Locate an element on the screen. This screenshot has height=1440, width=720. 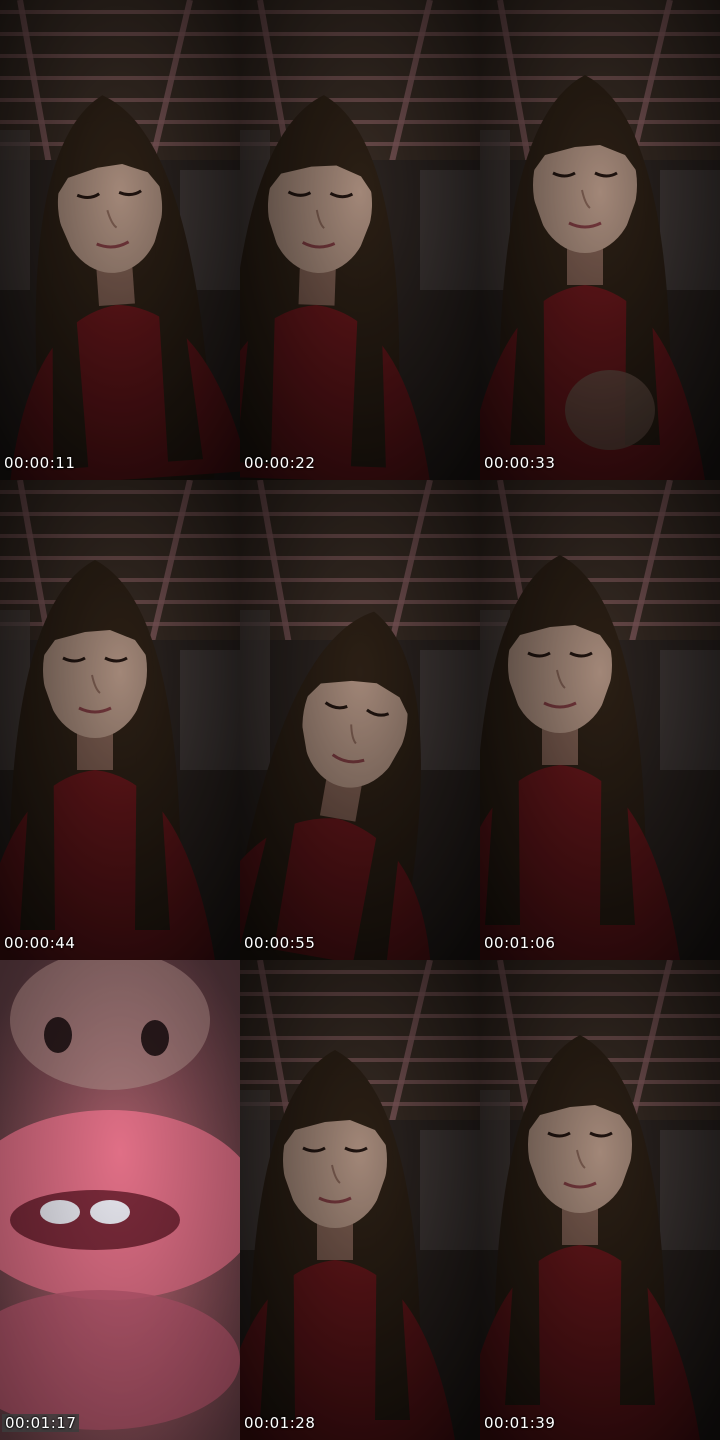
video-frame-thumbnail: 00:01:17 is located at coordinates (120, 1200).